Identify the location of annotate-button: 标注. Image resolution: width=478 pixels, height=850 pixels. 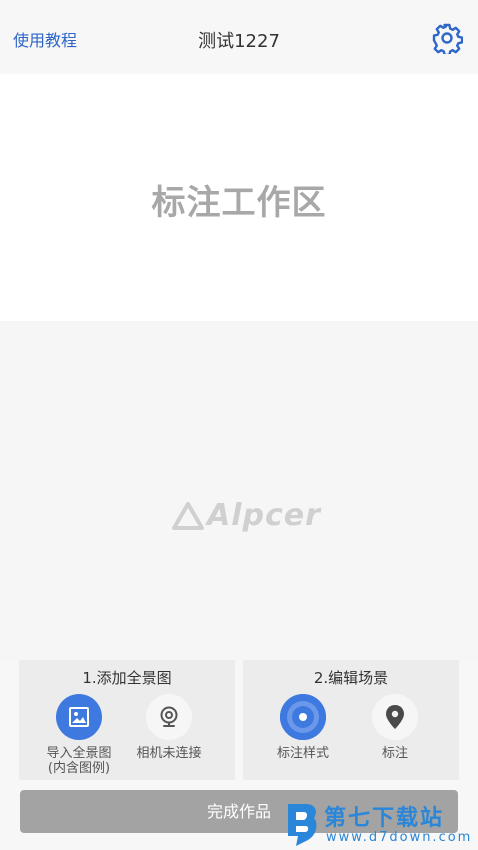
(395, 727).